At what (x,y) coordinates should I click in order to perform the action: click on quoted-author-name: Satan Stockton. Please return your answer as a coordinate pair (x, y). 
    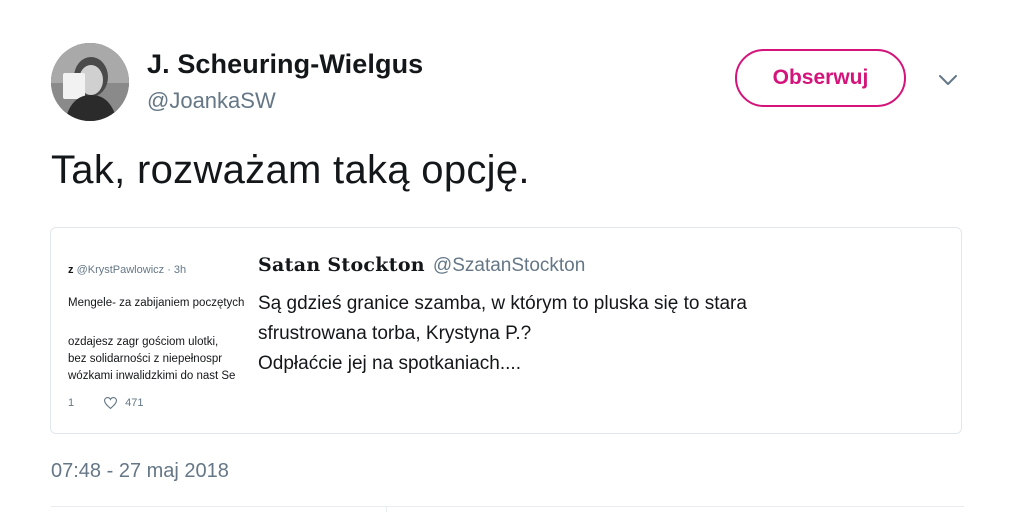
    Looking at the image, I should click on (341, 265).